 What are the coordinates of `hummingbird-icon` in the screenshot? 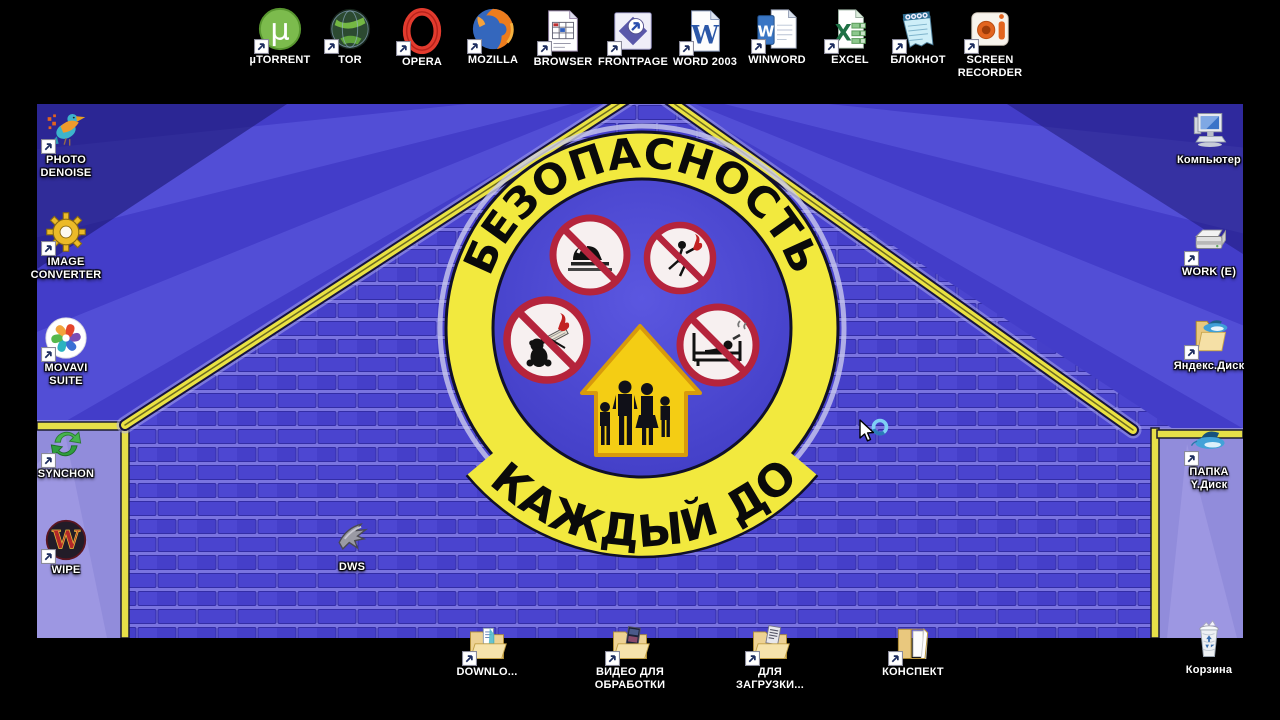 It's located at (64, 131).